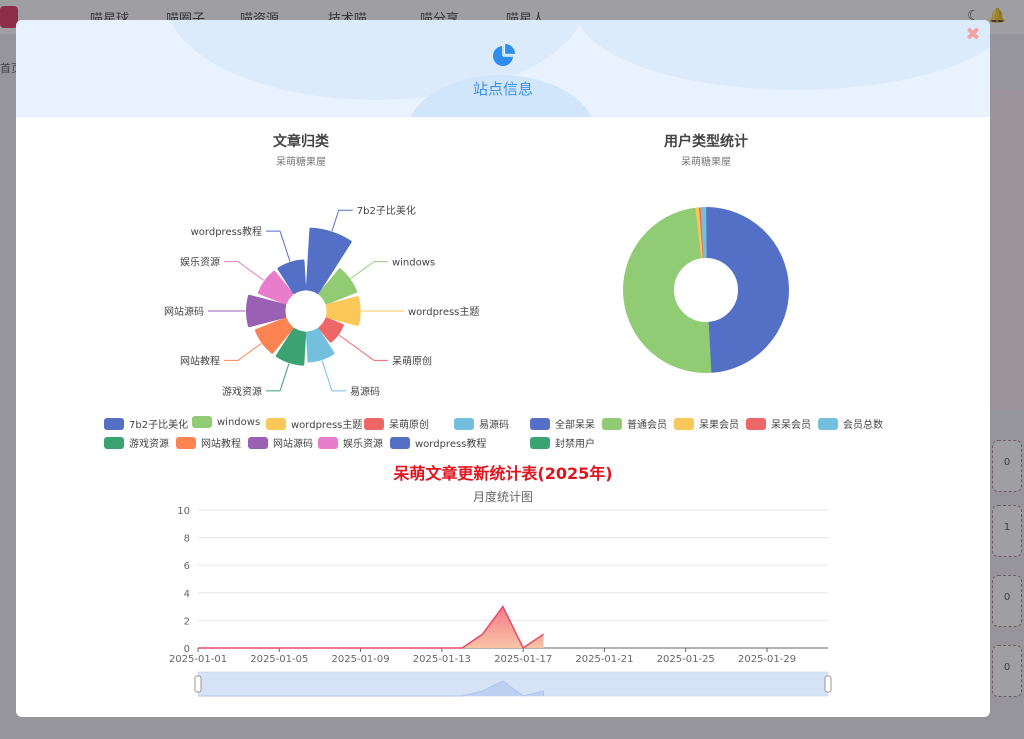 This screenshot has width=1024, height=739. What do you see at coordinates (198, 659) in the screenshot?
I see `x-tick-label: 2025-01-01` at bounding box center [198, 659].